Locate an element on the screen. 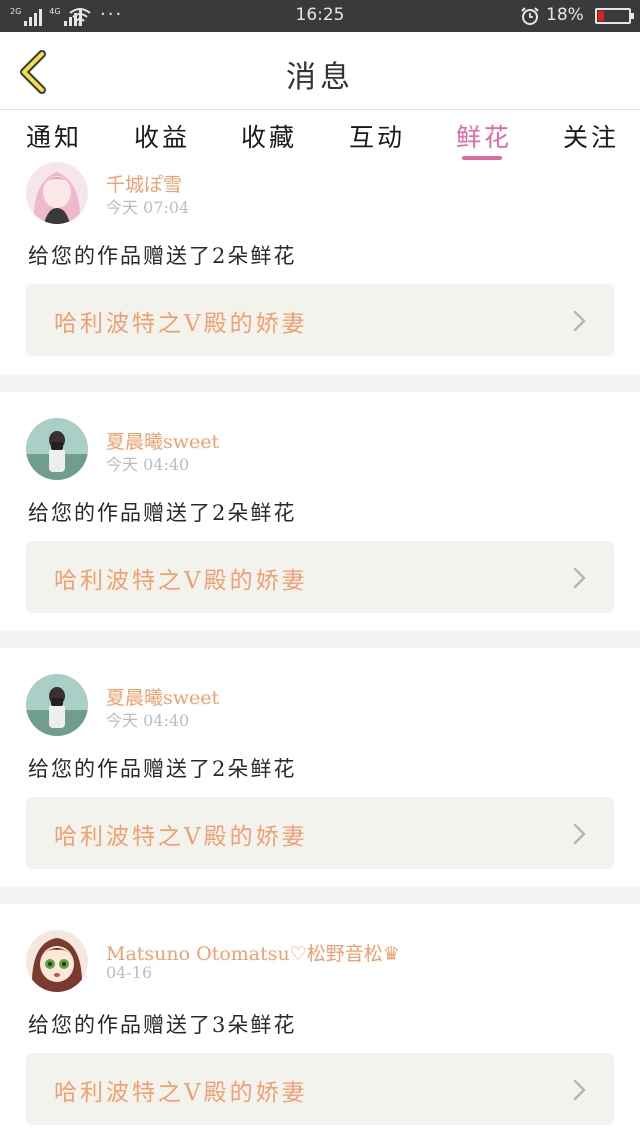 The width and height of the screenshot is (640, 1143). battery-percent: 18% is located at coordinates (565, 15).